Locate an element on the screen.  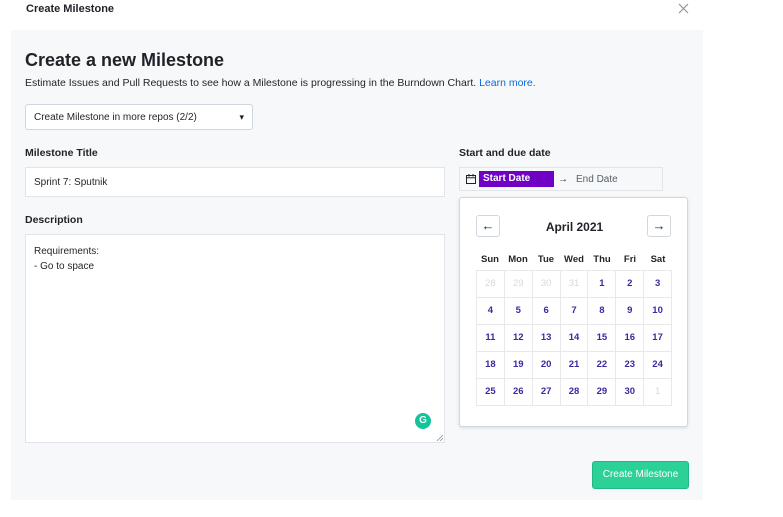
calendar-day: 28 is located at coordinates (574, 392).